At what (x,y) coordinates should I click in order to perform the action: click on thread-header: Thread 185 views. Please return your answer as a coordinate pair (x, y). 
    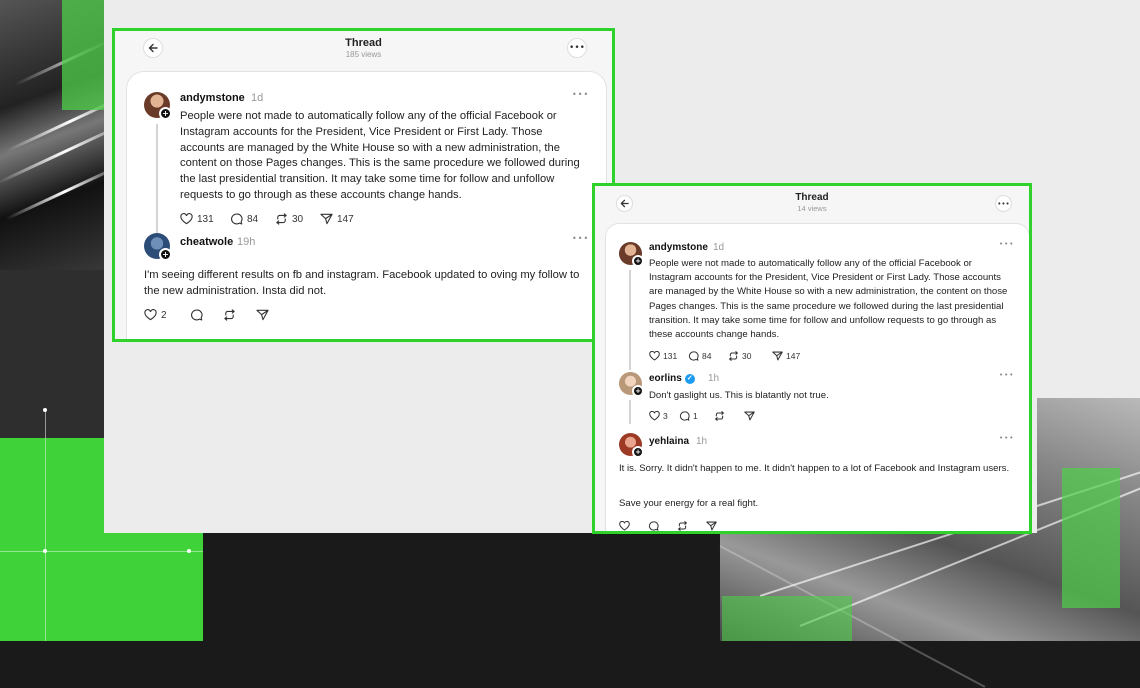
    Looking at the image, I should click on (363, 48).